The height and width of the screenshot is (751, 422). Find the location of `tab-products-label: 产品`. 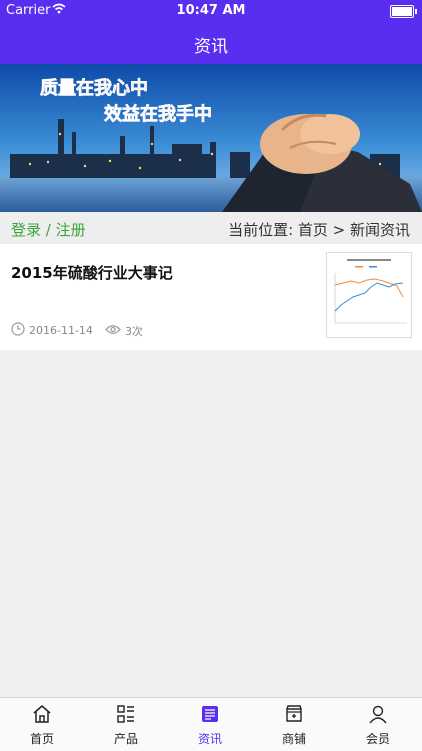

tab-products-label: 产品 is located at coordinates (125, 739).